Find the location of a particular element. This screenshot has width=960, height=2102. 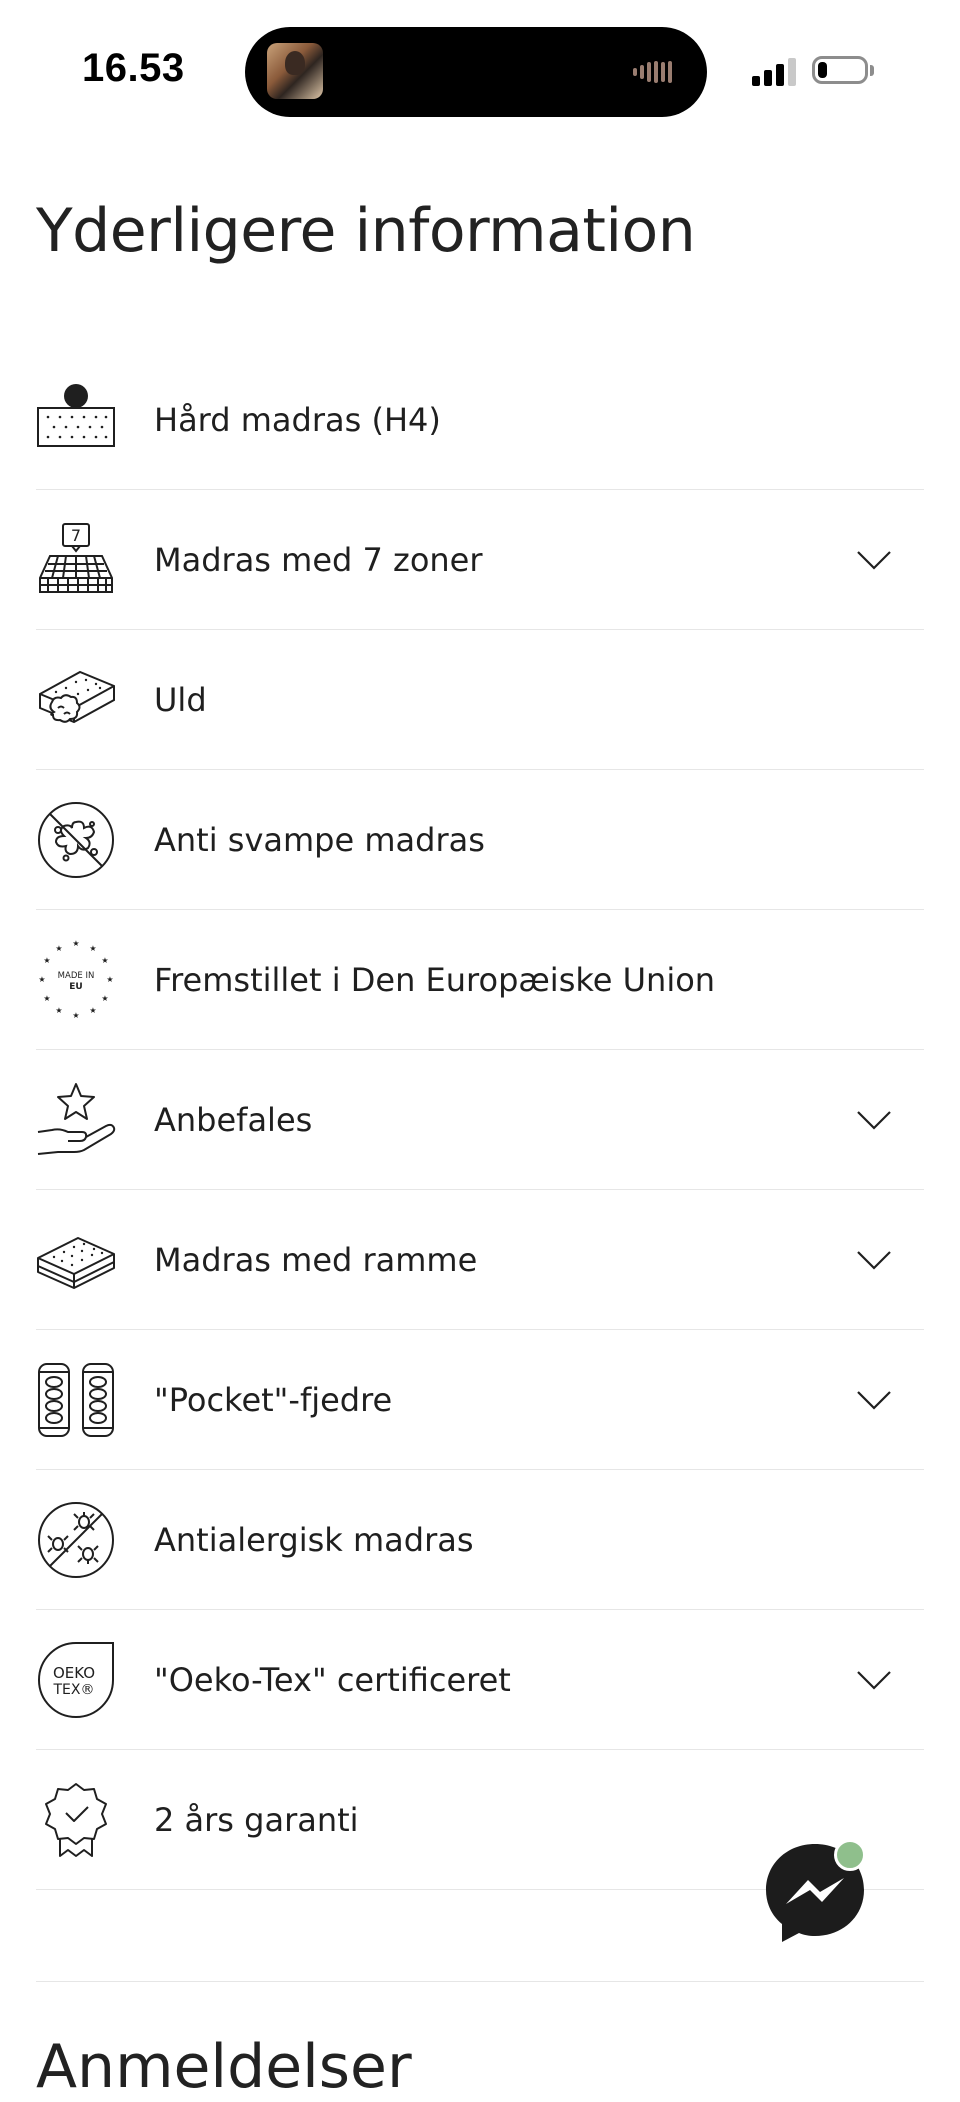

hard-mattress-icon is located at coordinates (76, 420).